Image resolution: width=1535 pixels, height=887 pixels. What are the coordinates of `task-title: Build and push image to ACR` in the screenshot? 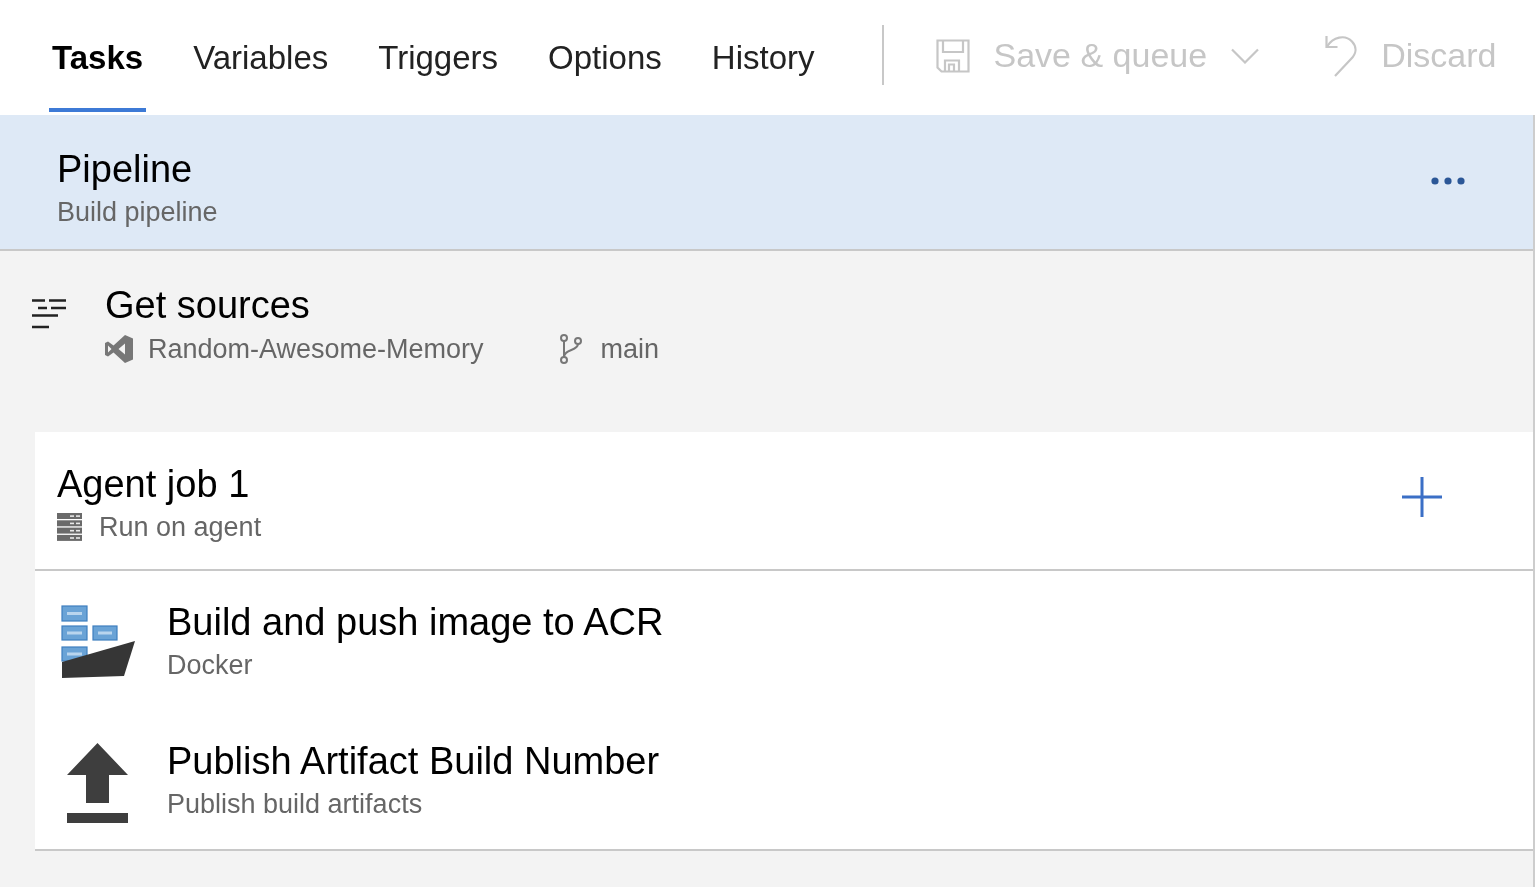 It's located at (415, 622).